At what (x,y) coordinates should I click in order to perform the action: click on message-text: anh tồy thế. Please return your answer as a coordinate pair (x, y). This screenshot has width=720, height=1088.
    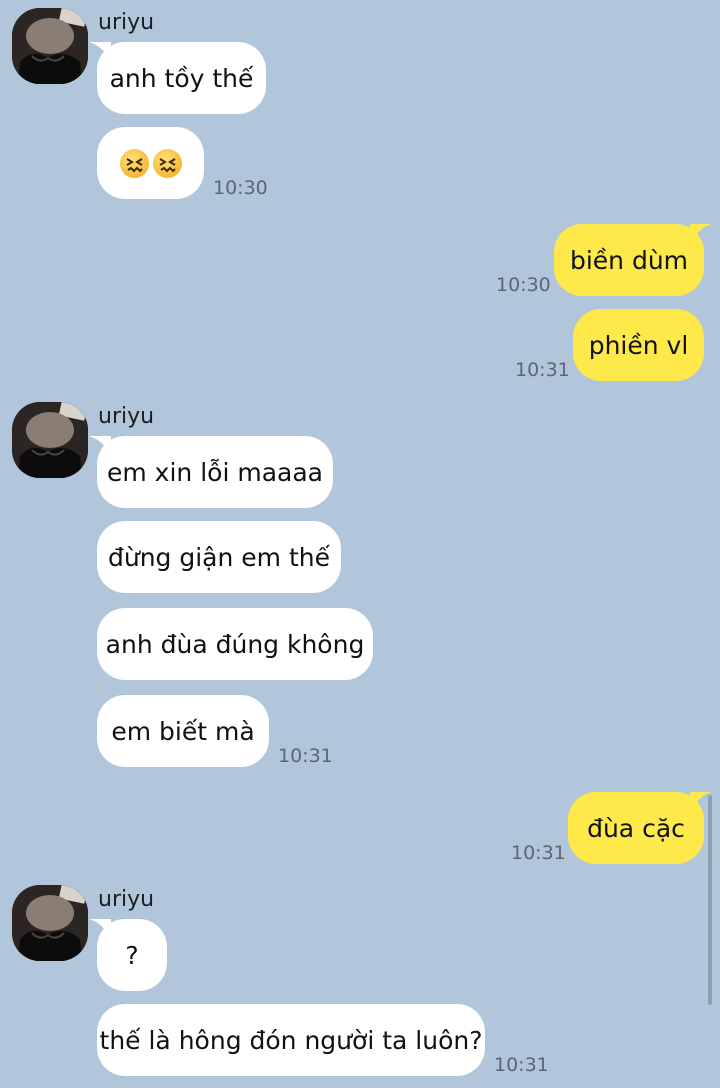
    Looking at the image, I should click on (181, 78).